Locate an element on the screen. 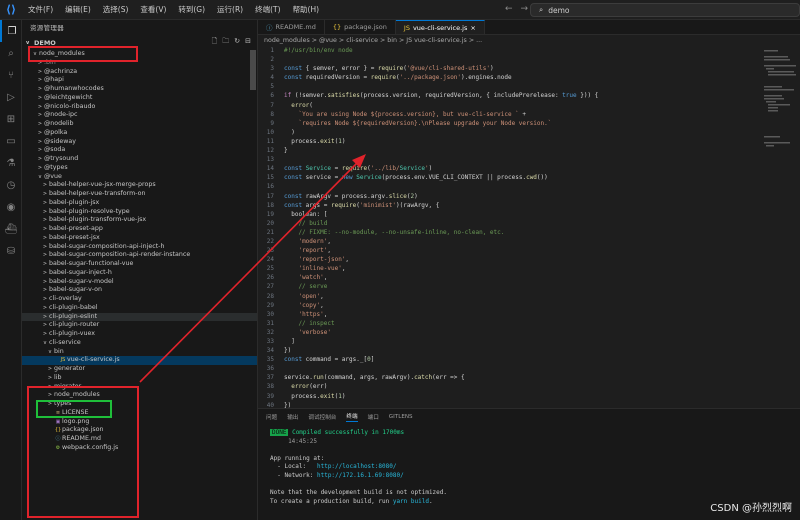 This screenshot has height=520, width=800. tree-folder: > @sideway is located at coordinates (139, 142).